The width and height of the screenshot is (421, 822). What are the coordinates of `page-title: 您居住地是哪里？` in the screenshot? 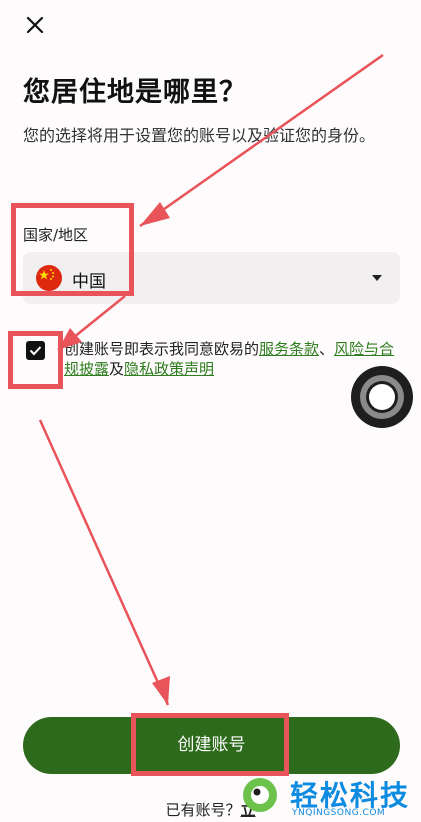 It's located at (135, 92).